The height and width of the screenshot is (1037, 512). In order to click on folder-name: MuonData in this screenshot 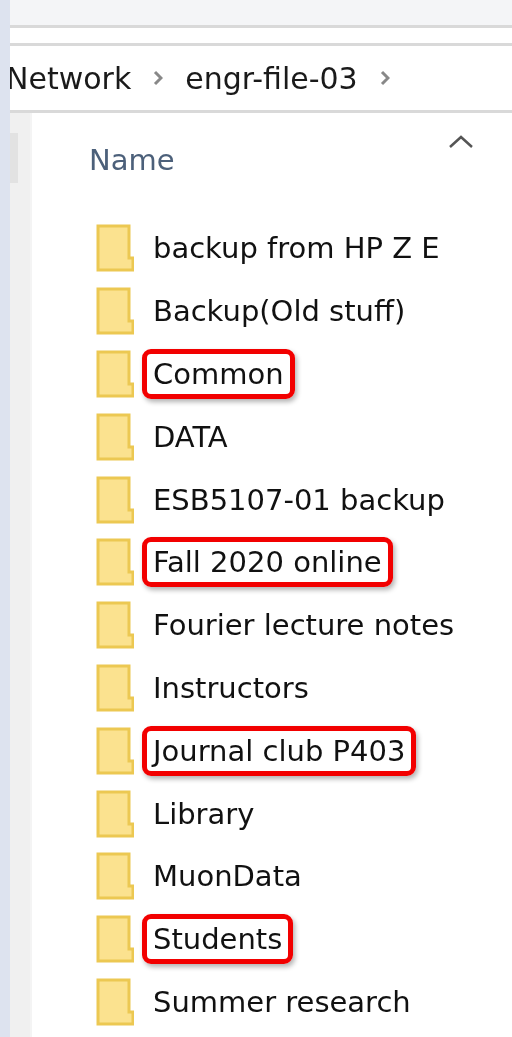, I will do `click(227, 876)`.